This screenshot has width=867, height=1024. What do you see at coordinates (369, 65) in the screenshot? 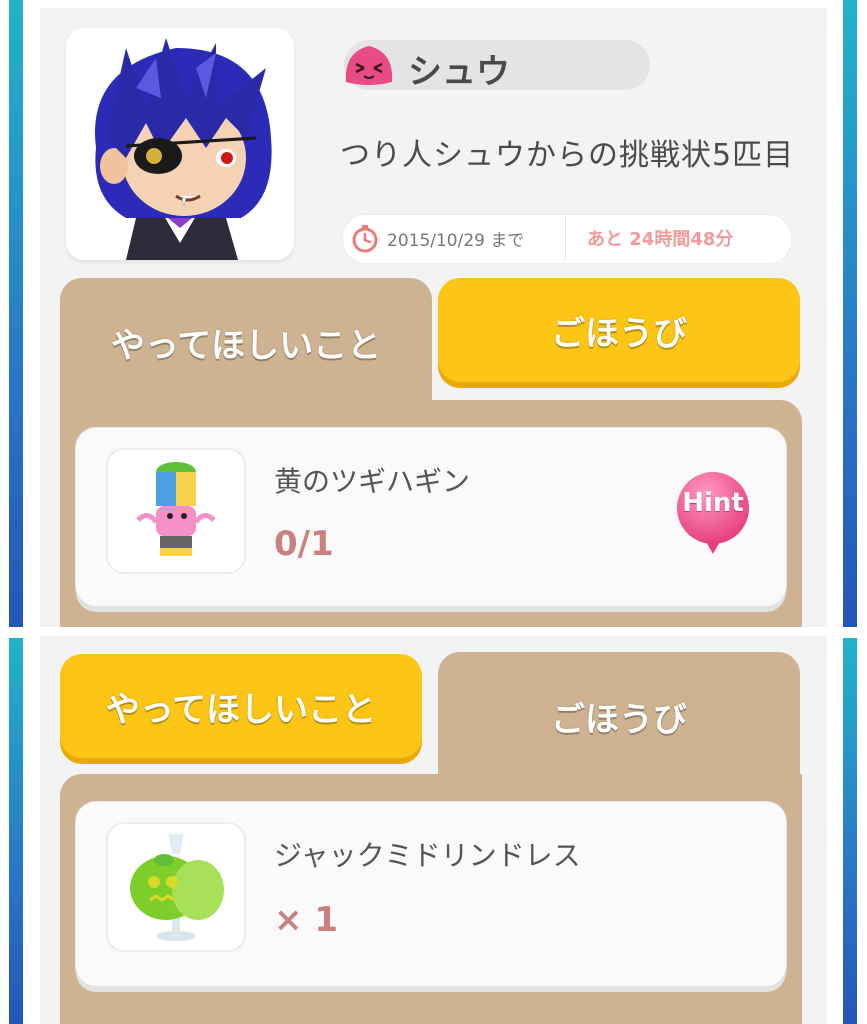
I see `slime-face-icon` at bounding box center [369, 65].